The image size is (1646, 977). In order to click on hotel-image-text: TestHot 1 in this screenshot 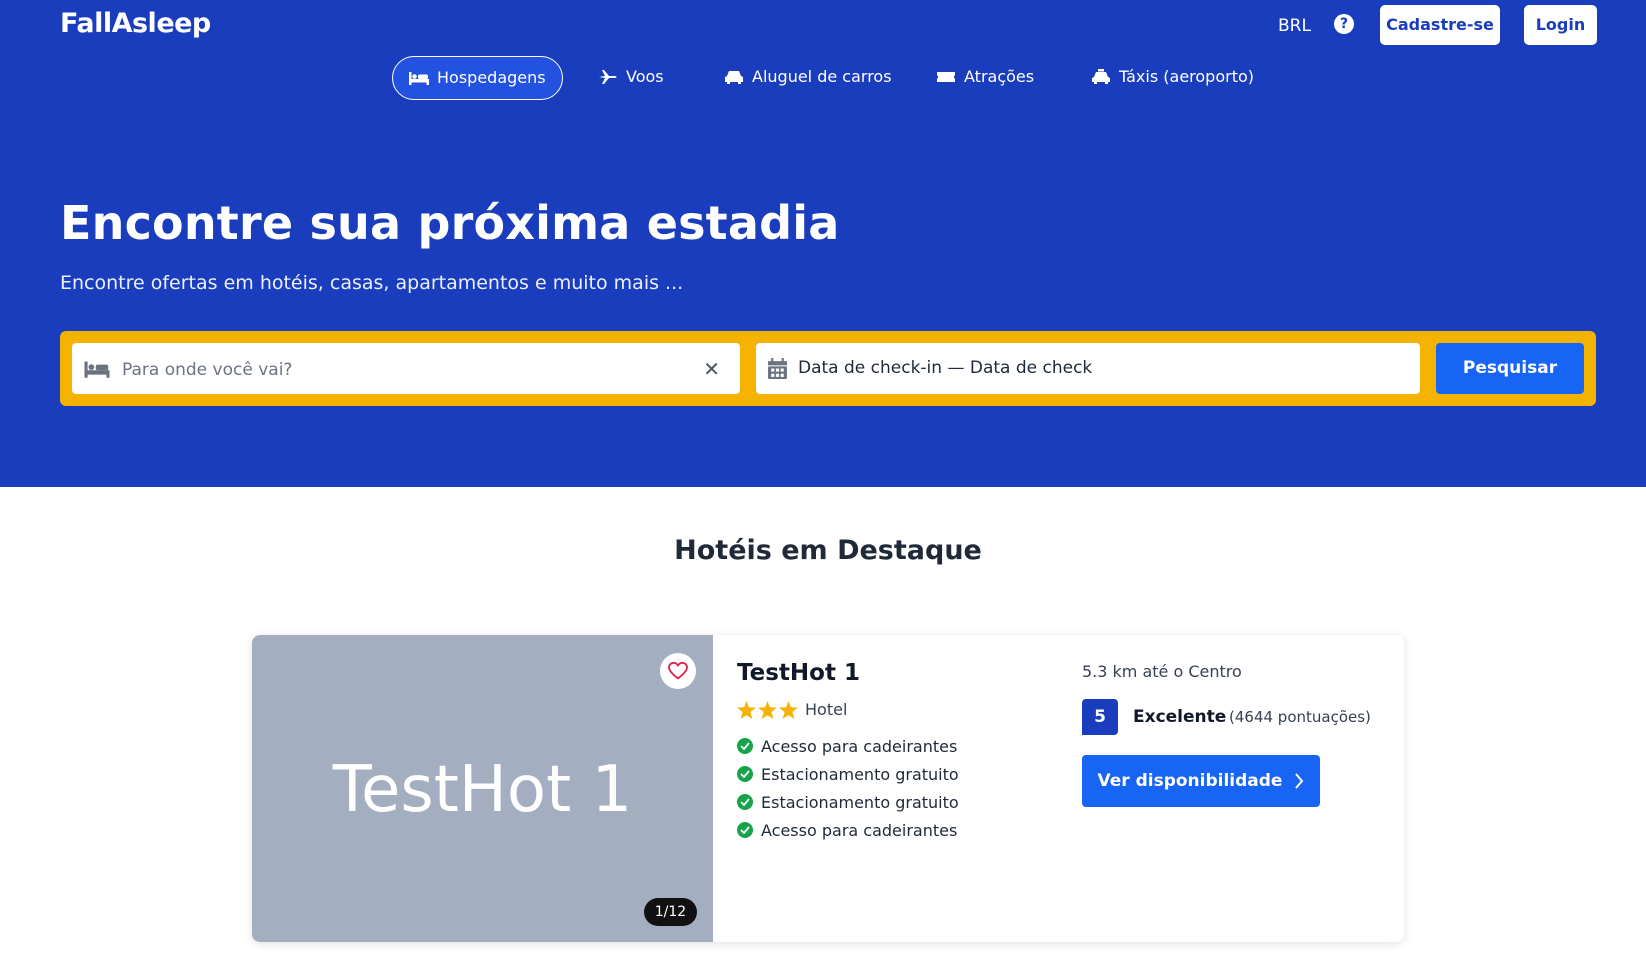, I will do `click(482, 790)`.